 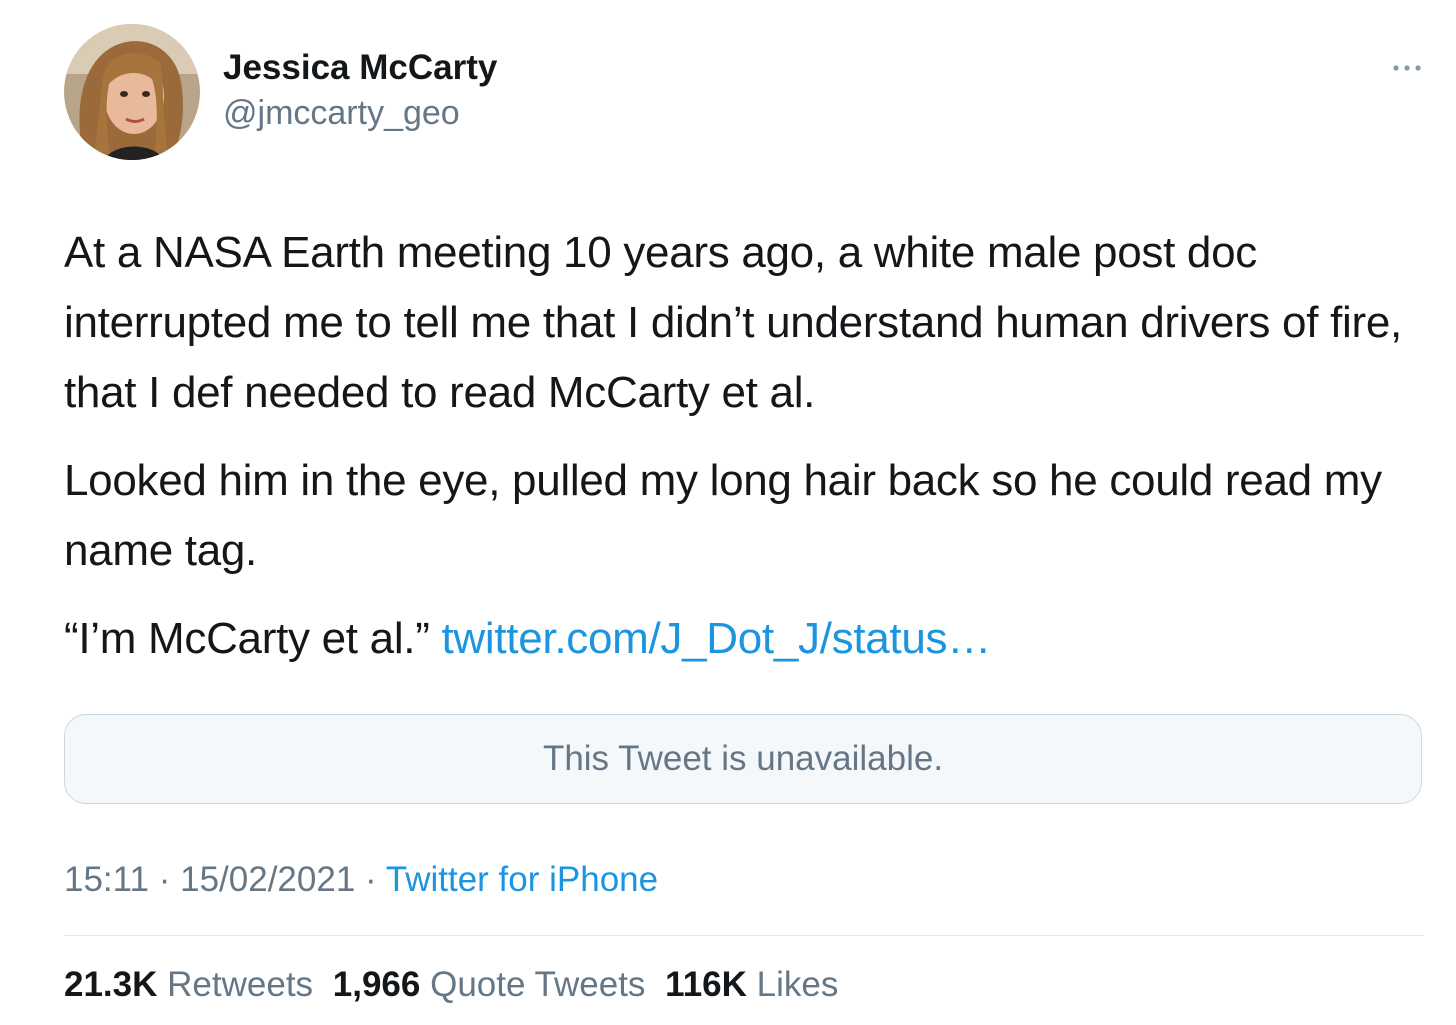 What do you see at coordinates (106, 879) in the screenshot?
I see `tweet-time: 15:11` at bounding box center [106, 879].